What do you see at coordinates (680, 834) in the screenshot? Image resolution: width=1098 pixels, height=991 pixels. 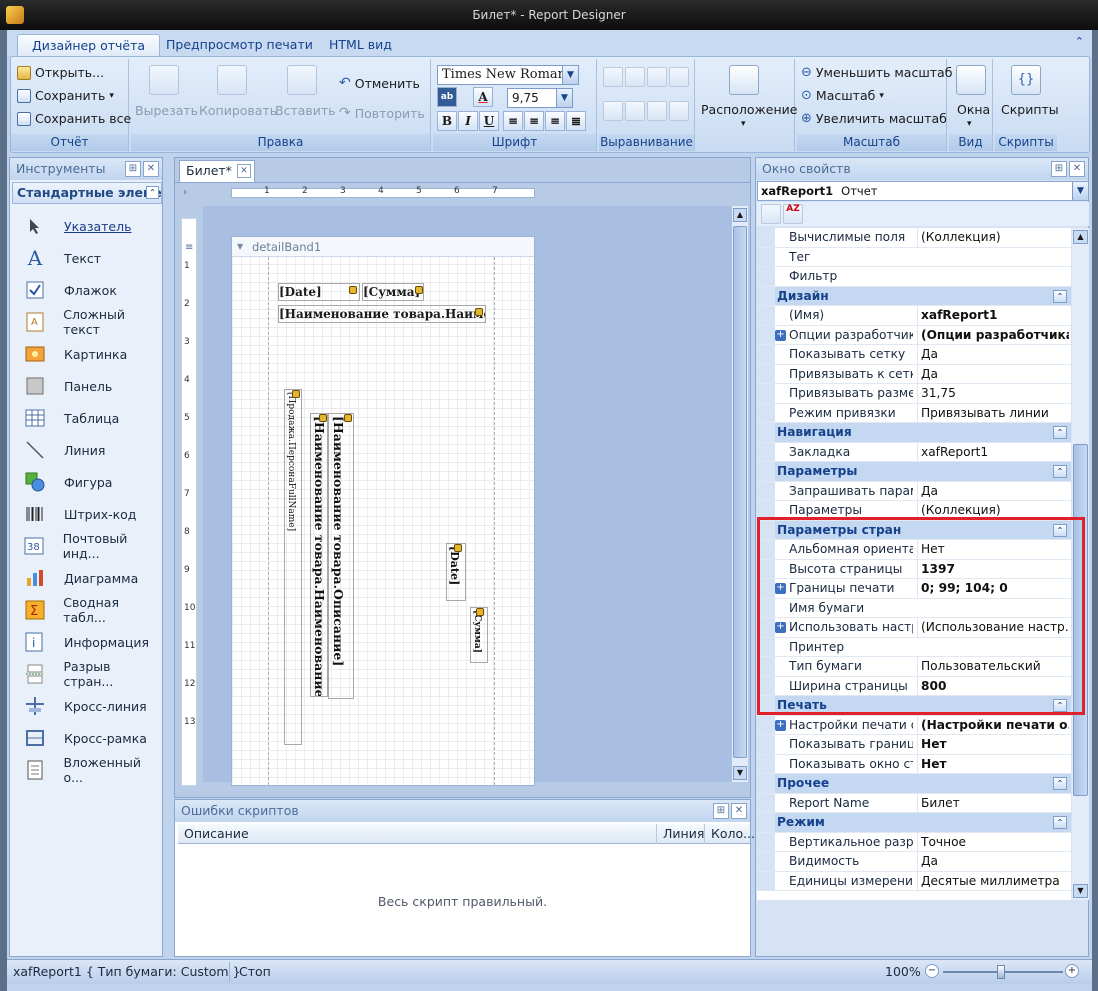 I see `column-line: Линия` at bounding box center [680, 834].